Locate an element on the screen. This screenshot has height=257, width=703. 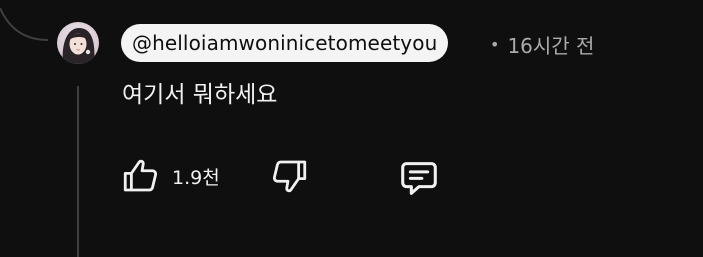
author-chip: @helloiamwoninicetomeetyou is located at coordinates (285, 43).